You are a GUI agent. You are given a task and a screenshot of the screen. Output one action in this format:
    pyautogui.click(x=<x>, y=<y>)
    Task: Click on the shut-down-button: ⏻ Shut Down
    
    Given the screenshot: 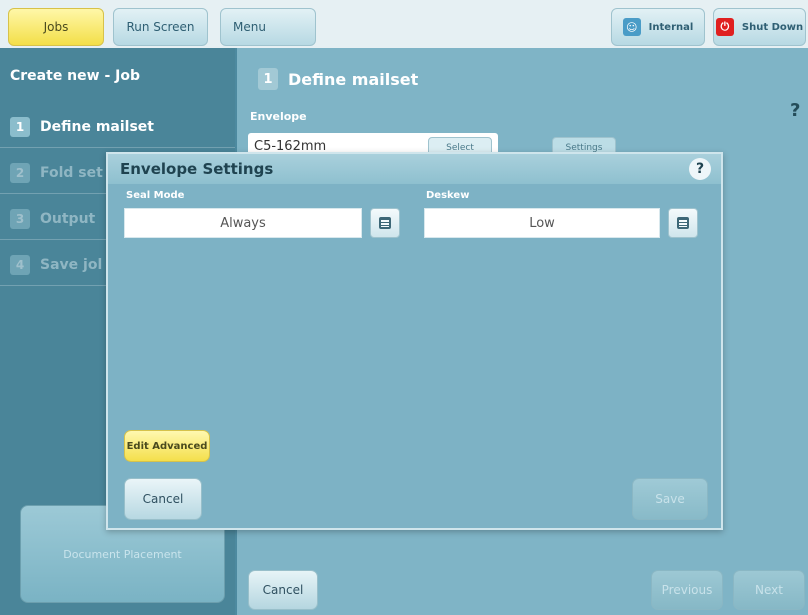 What is the action you would take?
    pyautogui.click(x=759, y=27)
    